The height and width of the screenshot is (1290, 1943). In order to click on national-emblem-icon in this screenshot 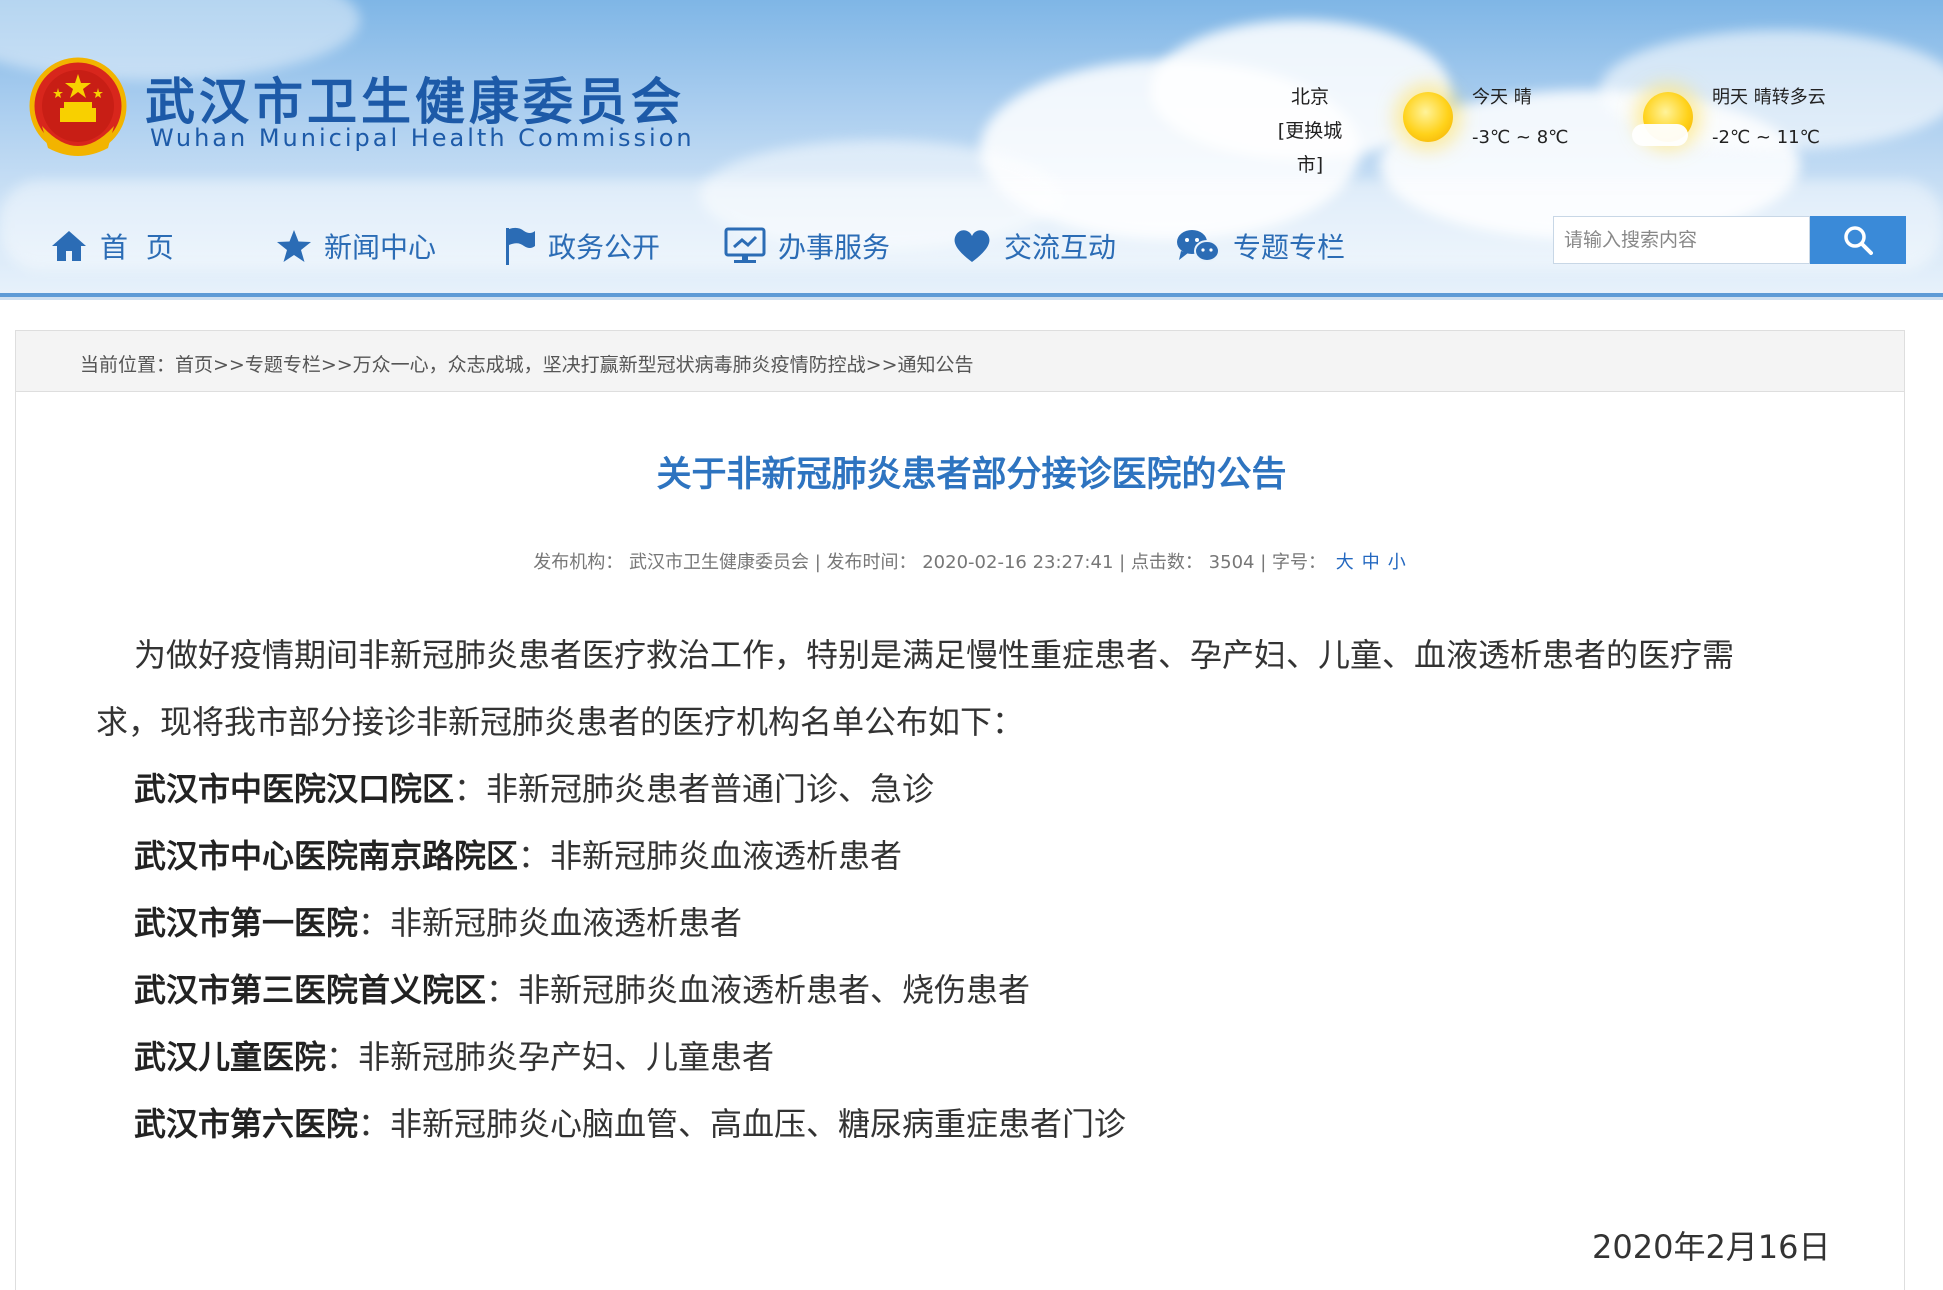, I will do `click(78, 106)`.